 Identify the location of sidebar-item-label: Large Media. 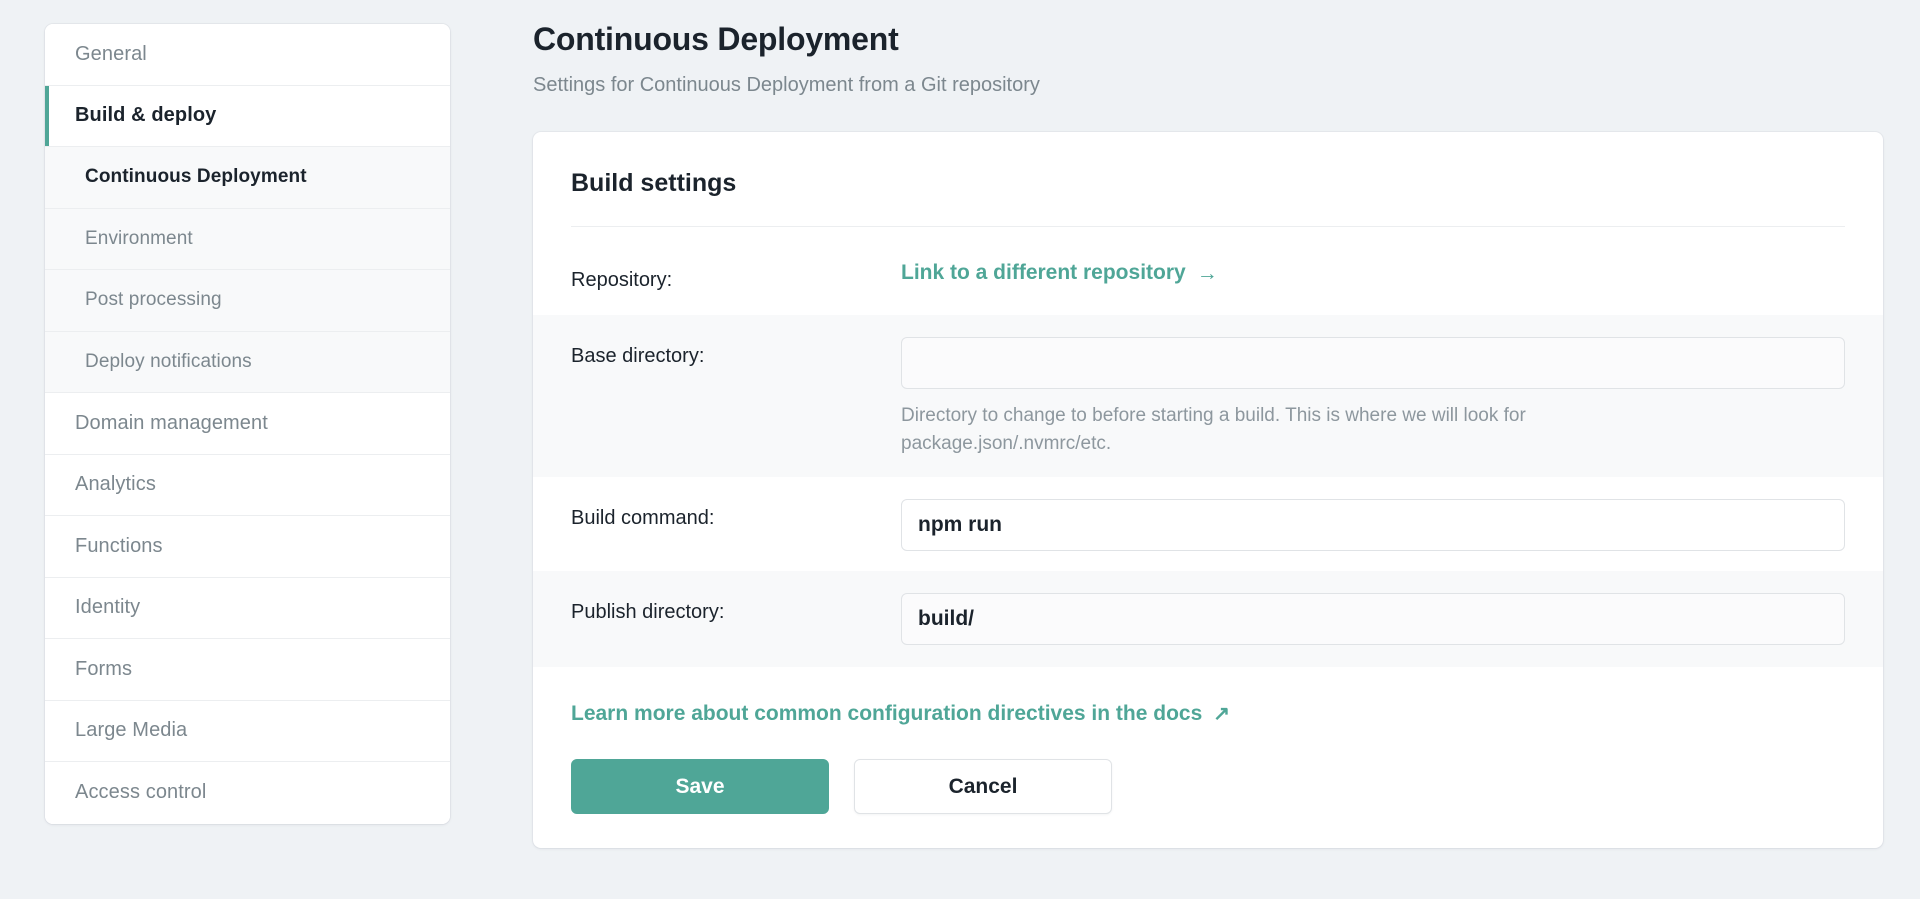
(131, 730).